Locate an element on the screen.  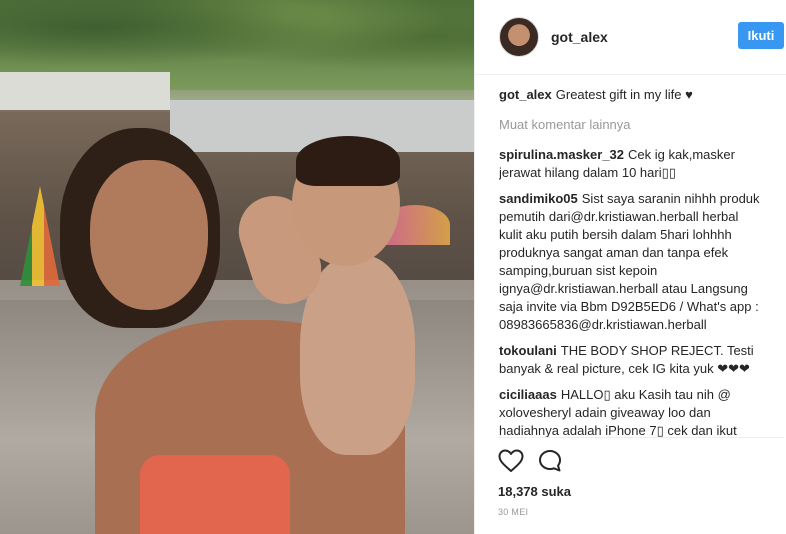
caption-text: Greatest gift in my life ♥ is located at coordinates (624, 94).